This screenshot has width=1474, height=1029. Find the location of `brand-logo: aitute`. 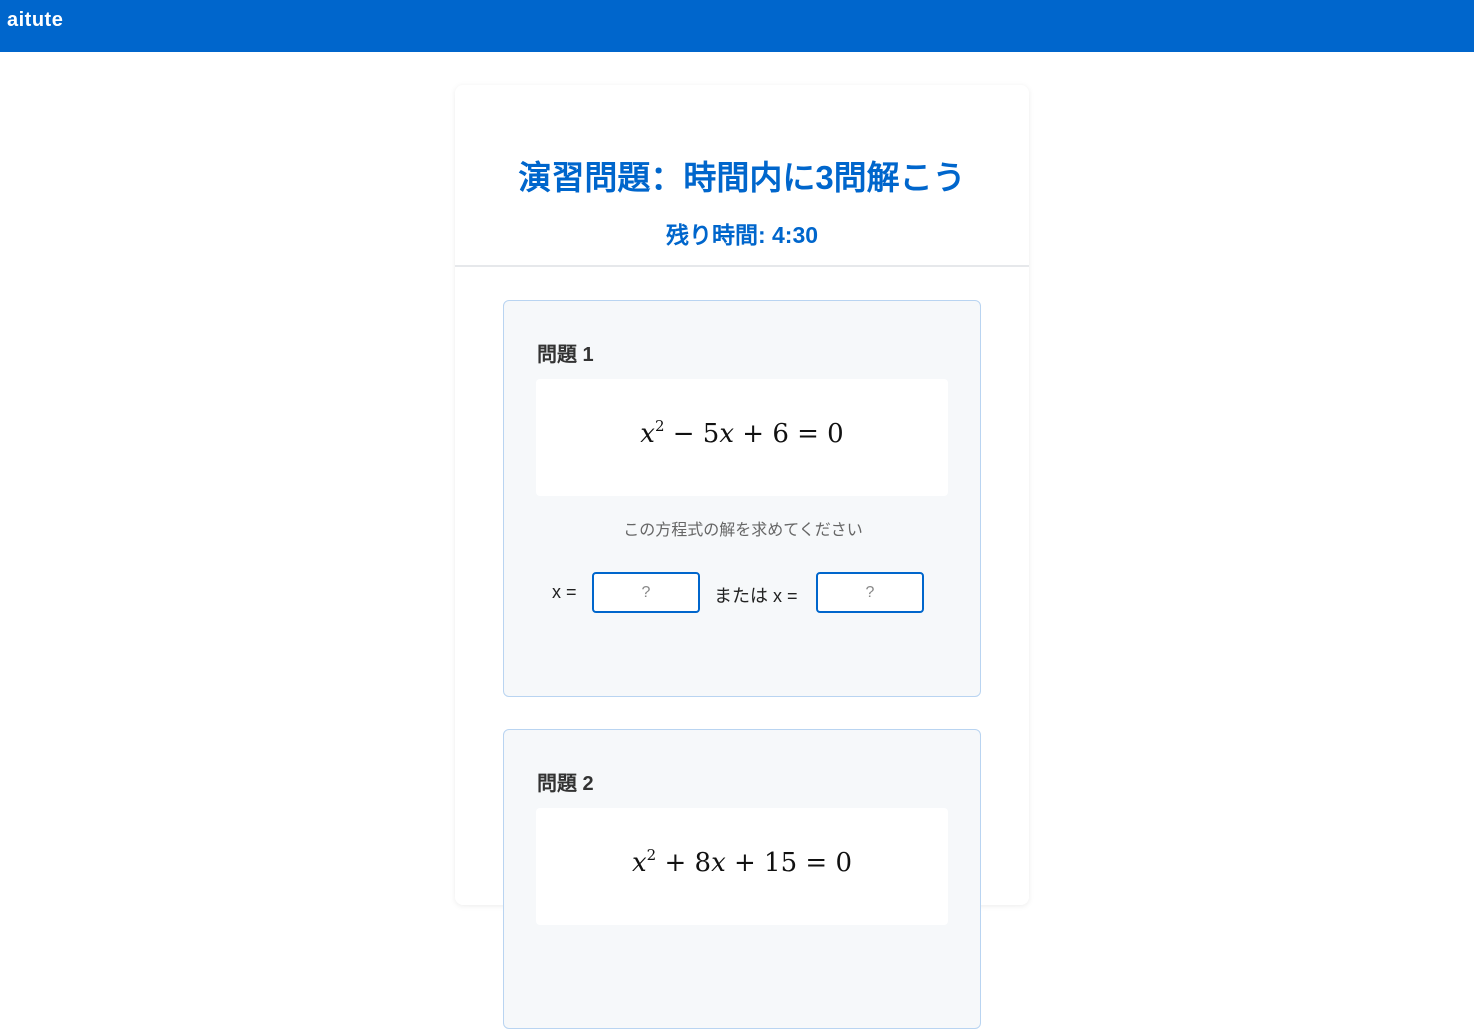

brand-logo: aitute is located at coordinates (35, 20).